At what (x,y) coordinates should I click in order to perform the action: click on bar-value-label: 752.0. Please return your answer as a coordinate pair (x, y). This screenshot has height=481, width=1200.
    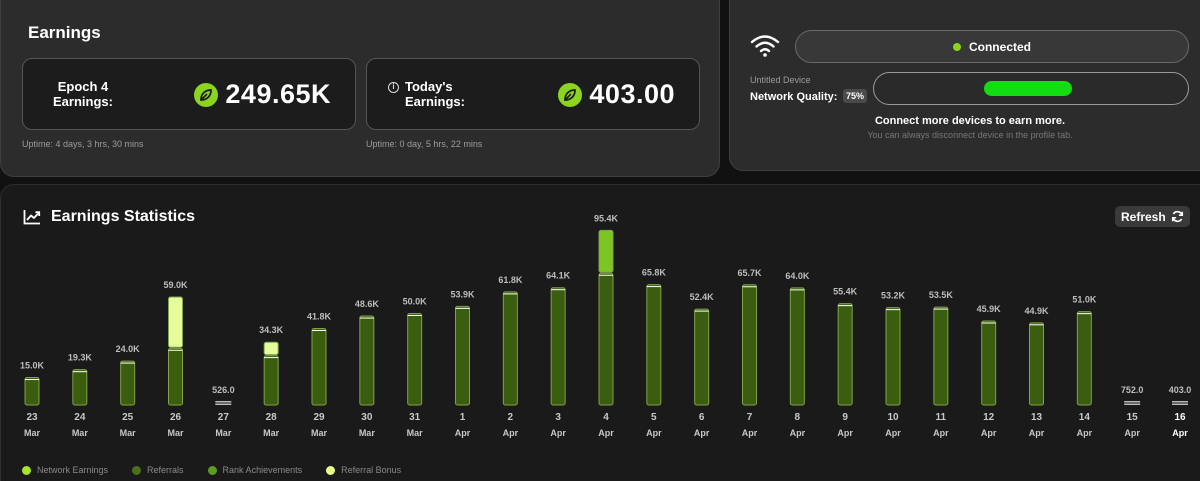
    Looking at the image, I should click on (1132, 390).